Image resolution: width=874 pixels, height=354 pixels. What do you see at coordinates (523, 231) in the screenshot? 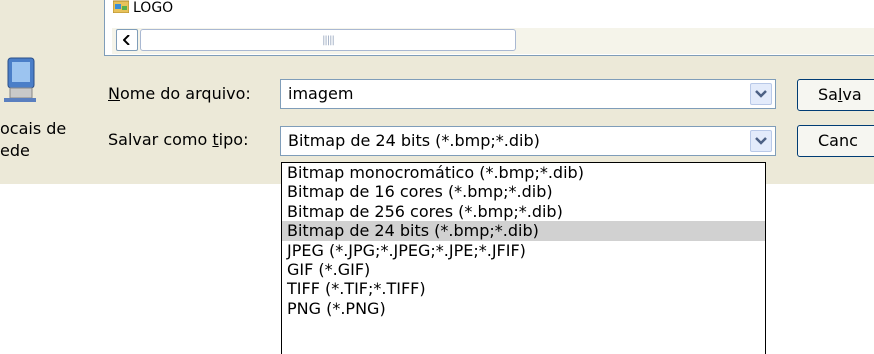
I see `dropdown-option: Bitmap de 24 bits (*.bmp;*.dib)` at bounding box center [523, 231].